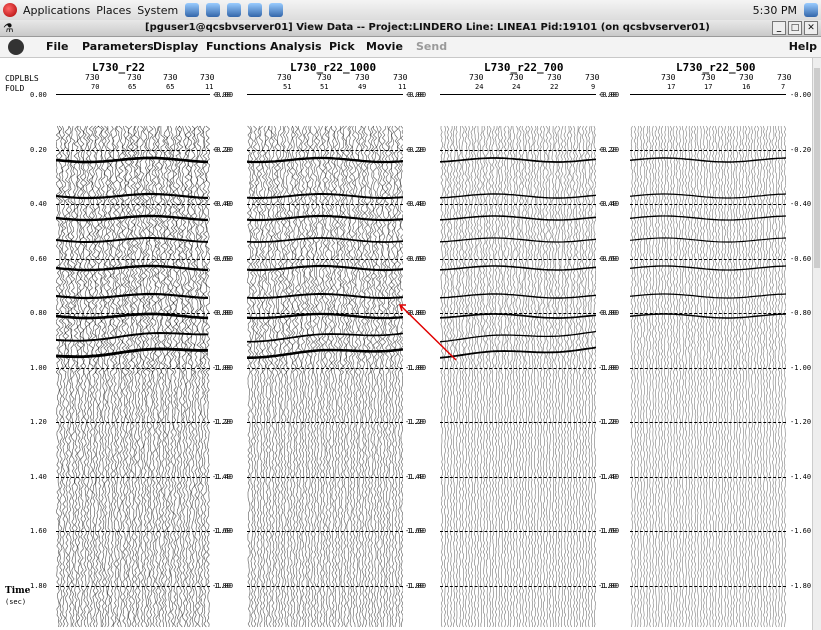 The width and height of the screenshot is (821, 630). Describe the element at coordinates (234, 10) in the screenshot. I see `network-launcher-icon` at that location.